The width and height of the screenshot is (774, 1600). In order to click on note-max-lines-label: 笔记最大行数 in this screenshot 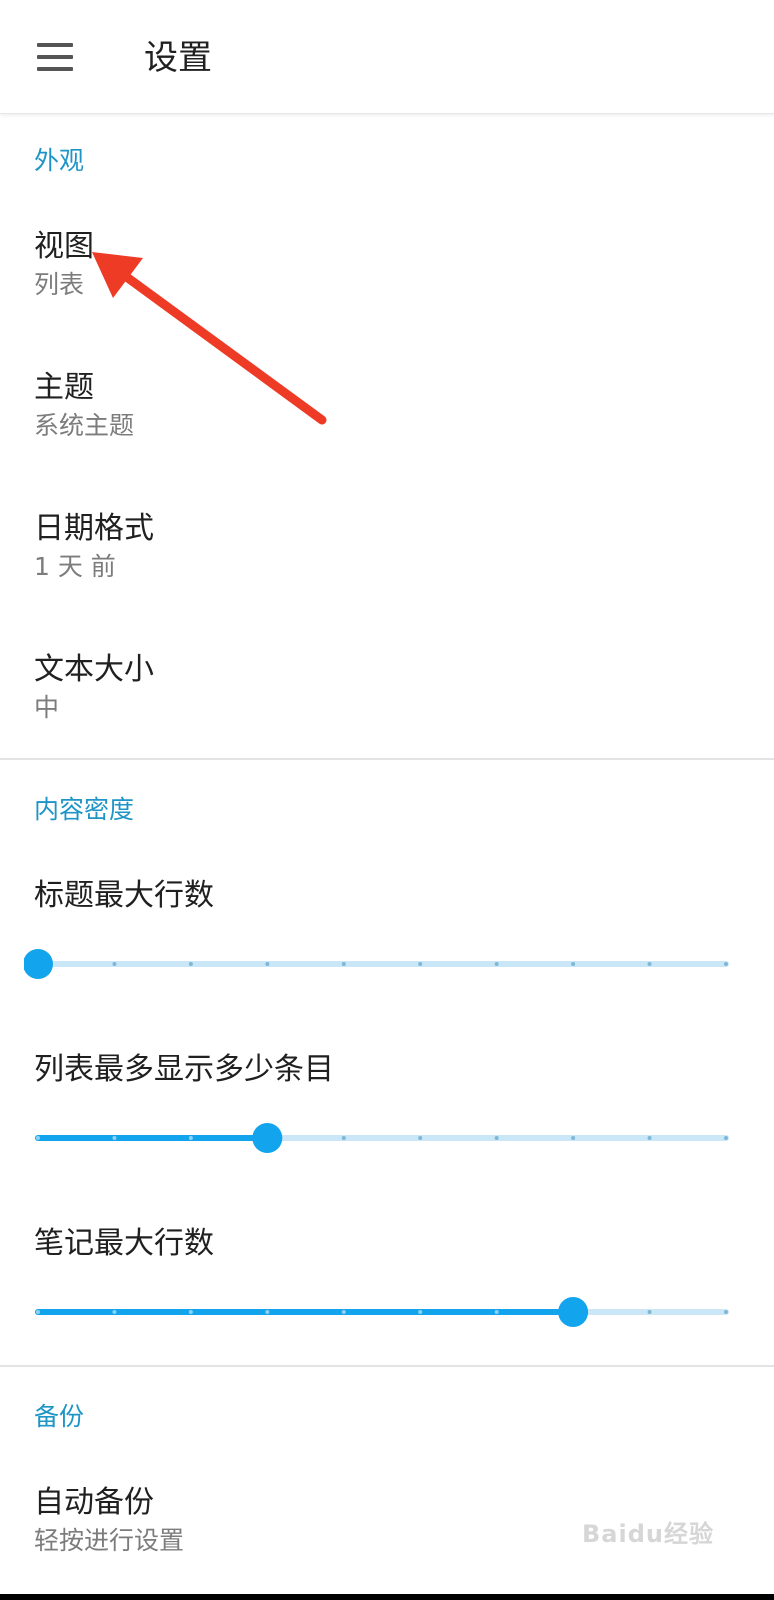, I will do `click(124, 1243)`.